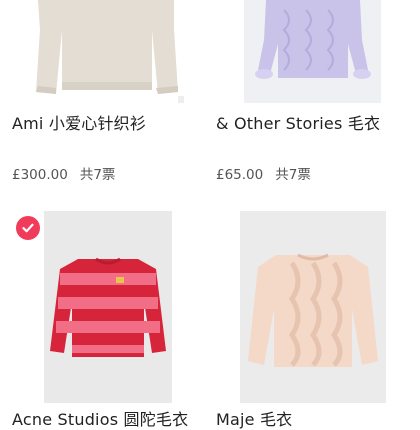 Image resolution: width=420 pixels, height=430 pixels. I want to click on product-title: Maje 毛衣, so click(254, 420).